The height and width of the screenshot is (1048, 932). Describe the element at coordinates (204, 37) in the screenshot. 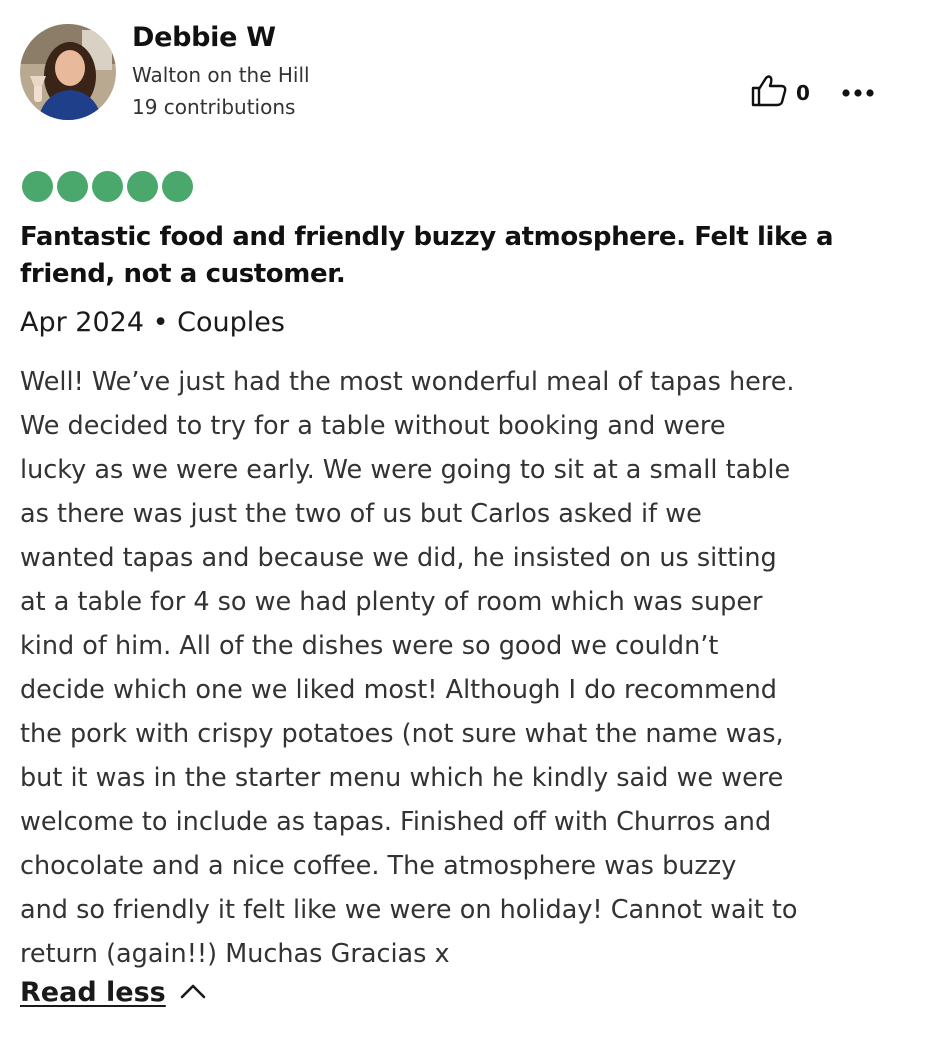

I see `reviewer-name: Debbie W` at that location.